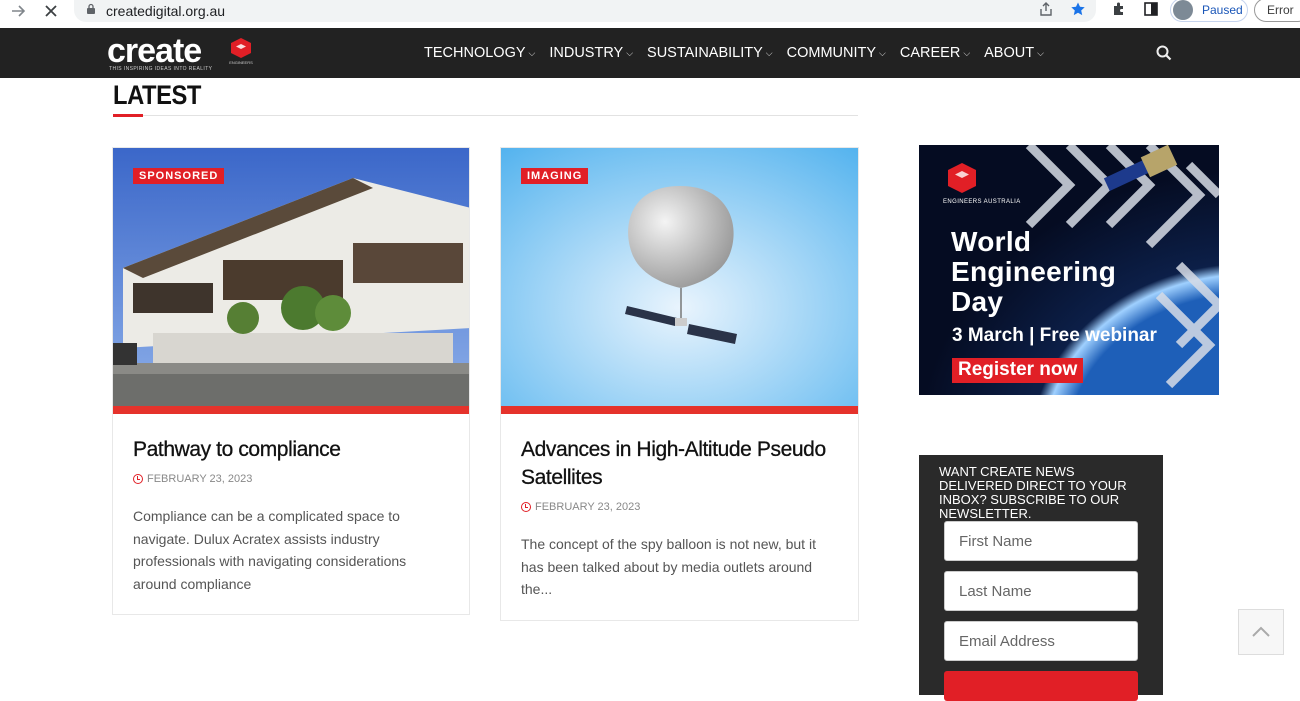 This screenshot has width=1300, height=701. What do you see at coordinates (982, 202) in the screenshot?
I see `ad-logo-text: ENGINEERS AUSTRALIA` at bounding box center [982, 202].